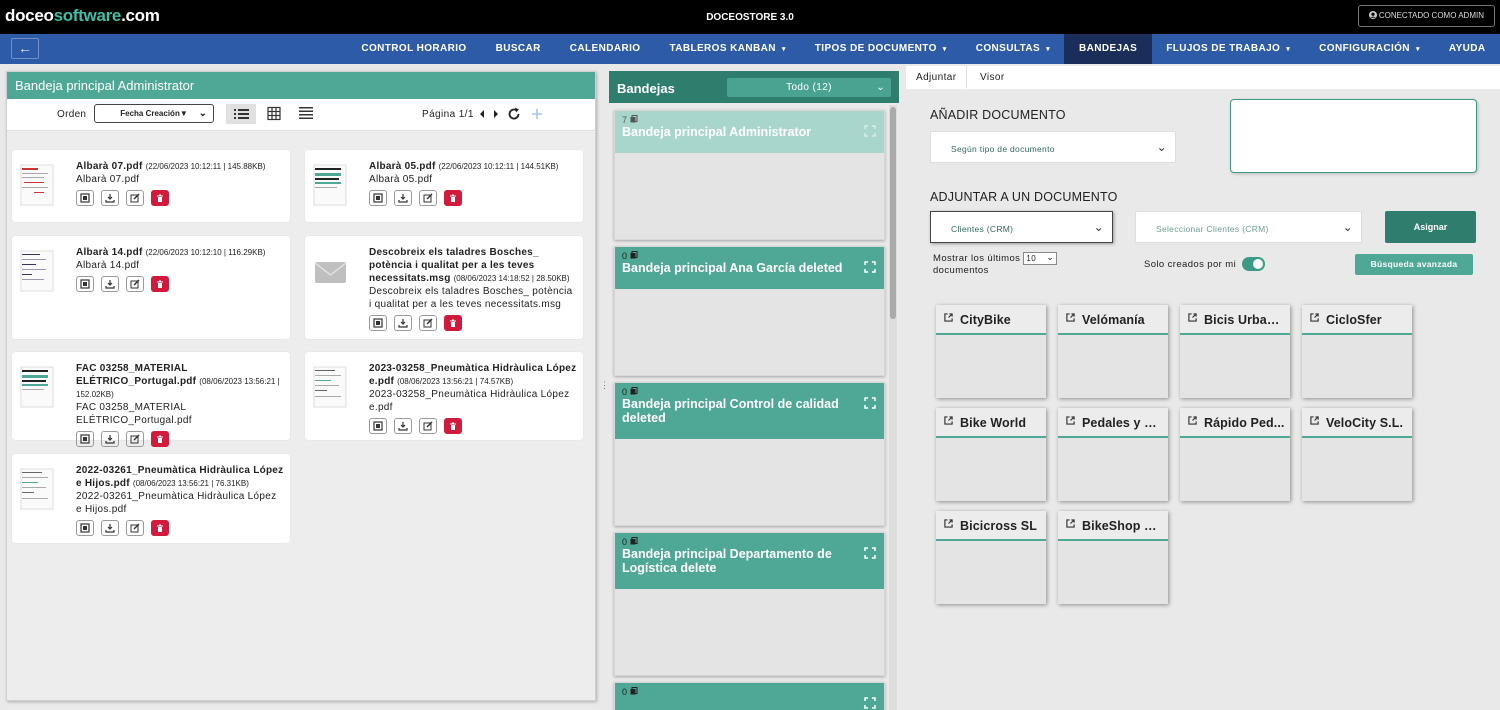 The width and height of the screenshot is (1500, 710). What do you see at coordinates (1235, 351) in the screenshot?
I see `client-card: Bicis Urbanas` at bounding box center [1235, 351].